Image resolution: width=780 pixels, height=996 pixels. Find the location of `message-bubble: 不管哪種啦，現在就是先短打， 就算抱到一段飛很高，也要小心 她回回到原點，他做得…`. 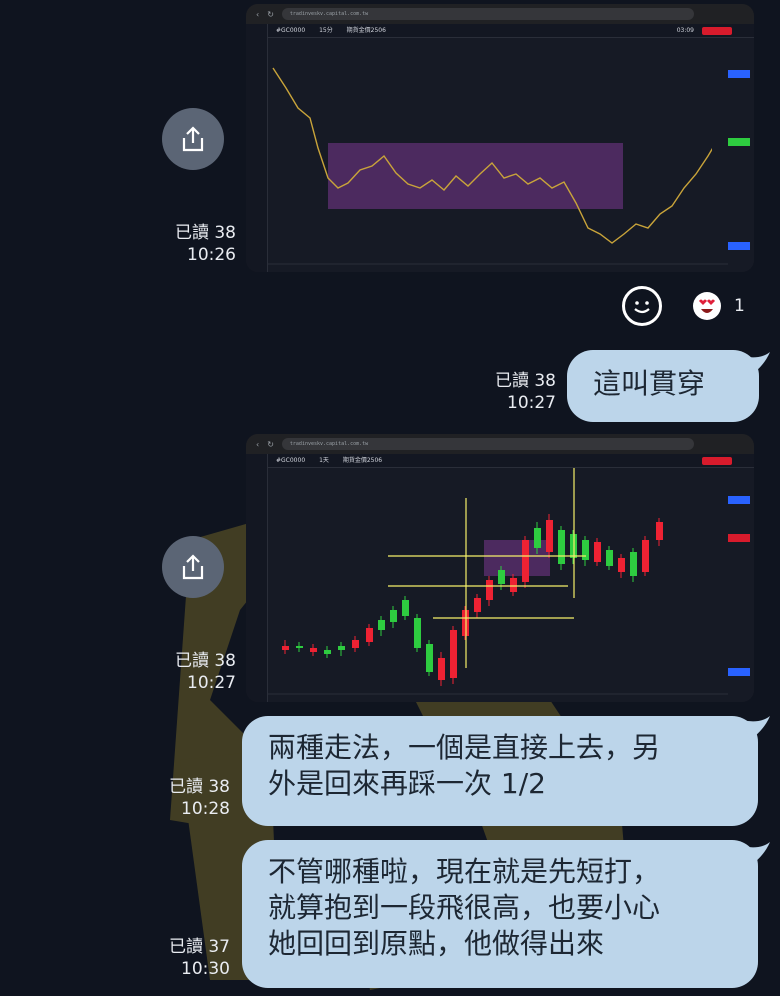

message-bubble: 不管哪種啦，現在就是先短打， 就算抱到一段飛很高，也要小心 她回回到原點，他做得… is located at coordinates (500, 914).